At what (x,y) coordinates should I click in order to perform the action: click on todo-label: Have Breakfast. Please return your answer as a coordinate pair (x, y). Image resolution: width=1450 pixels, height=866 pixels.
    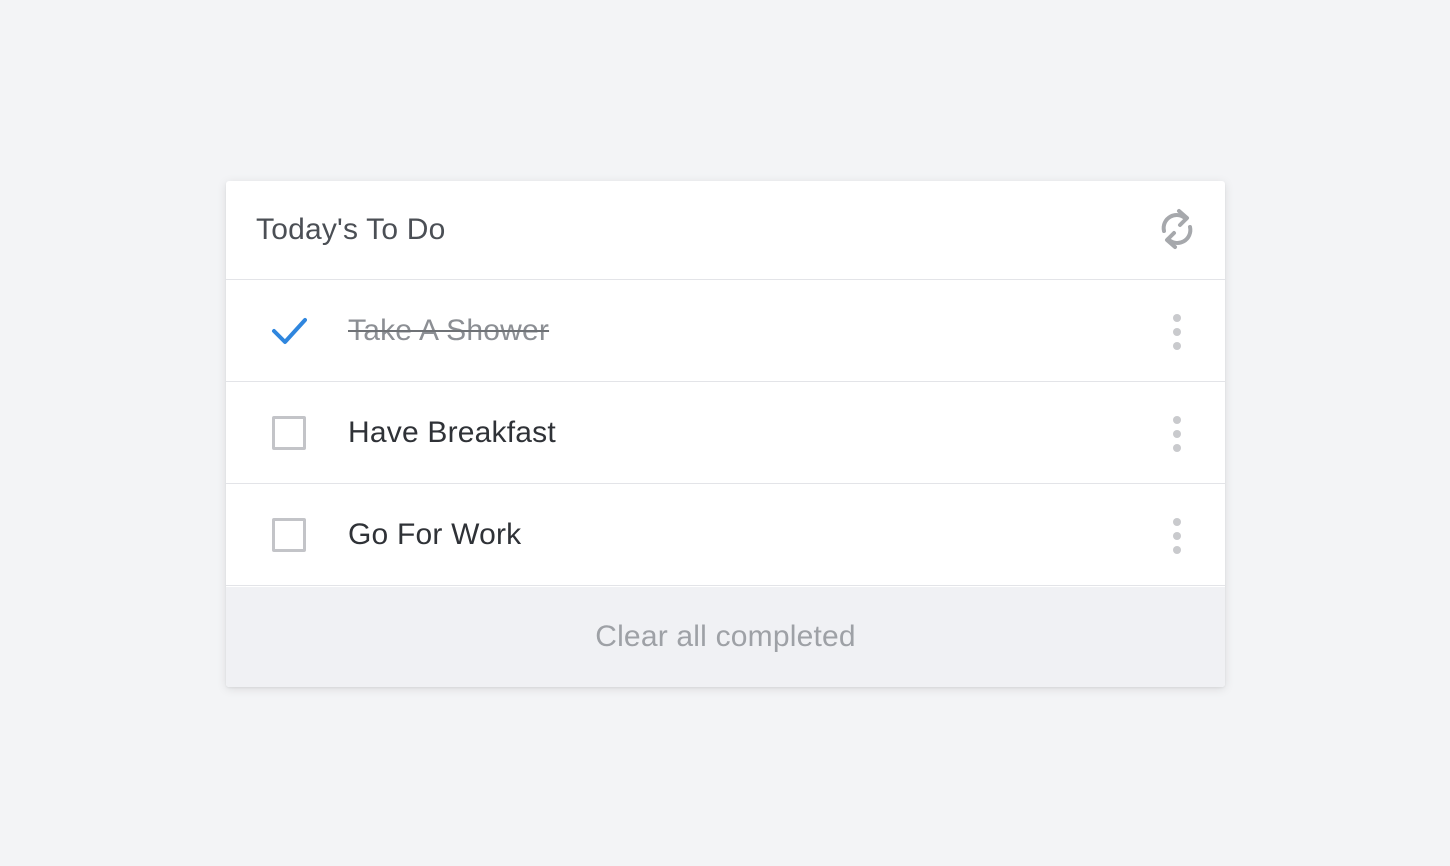
    Looking at the image, I should click on (452, 432).